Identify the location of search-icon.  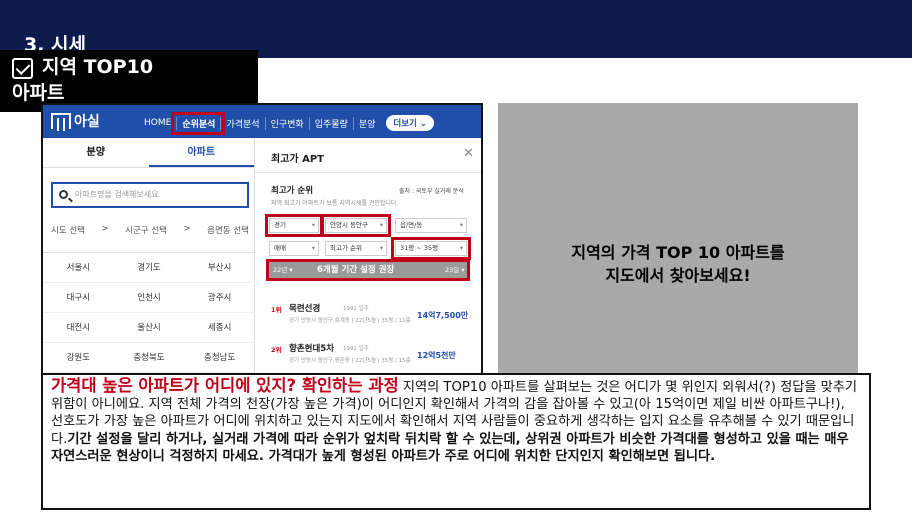
(63, 194).